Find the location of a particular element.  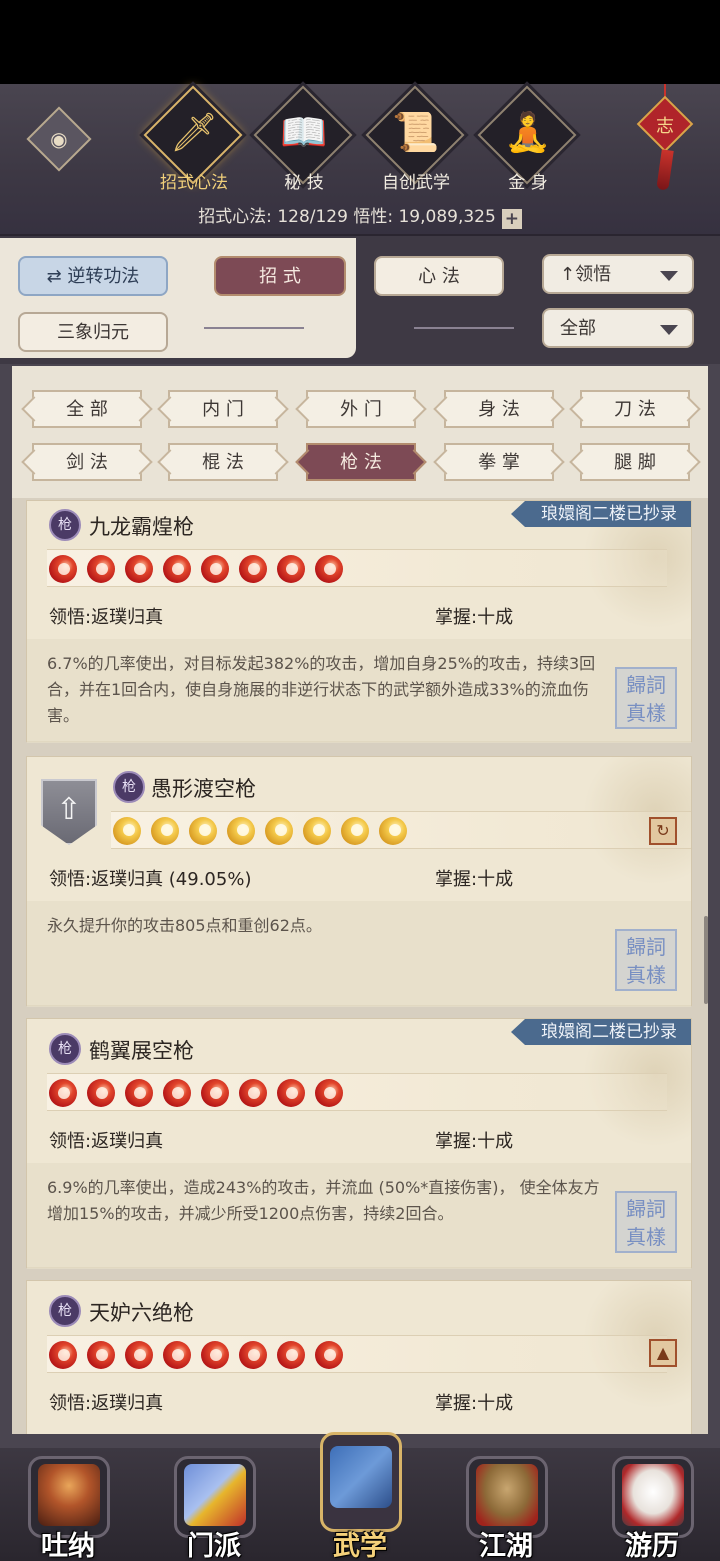

book-icon: 📖 is located at coordinates (304, 132).